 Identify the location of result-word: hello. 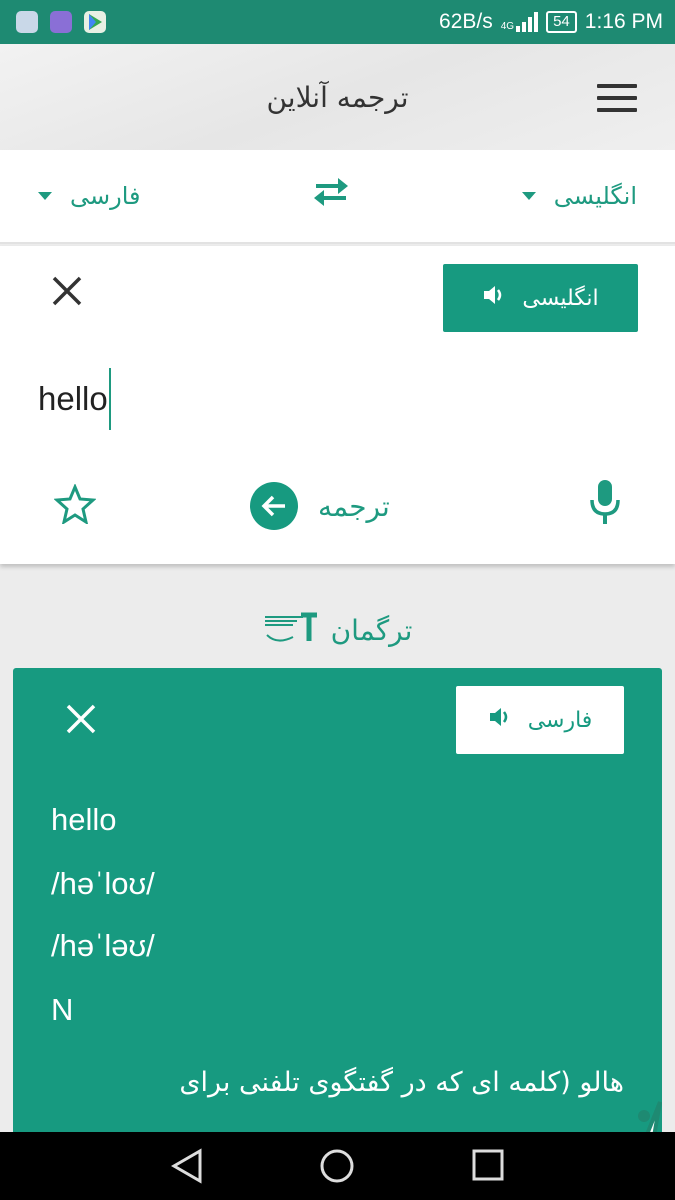
(84, 819).